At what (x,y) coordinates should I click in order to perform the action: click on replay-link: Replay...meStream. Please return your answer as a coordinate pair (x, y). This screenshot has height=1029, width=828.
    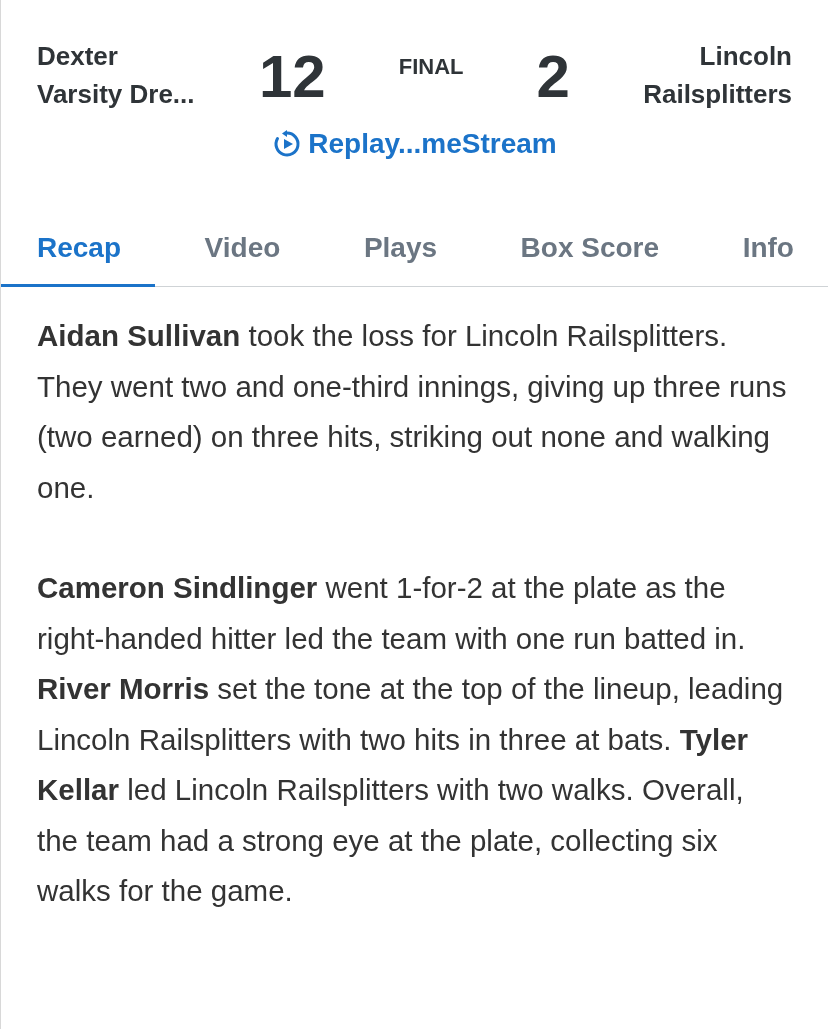
    Looking at the image, I should click on (414, 144).